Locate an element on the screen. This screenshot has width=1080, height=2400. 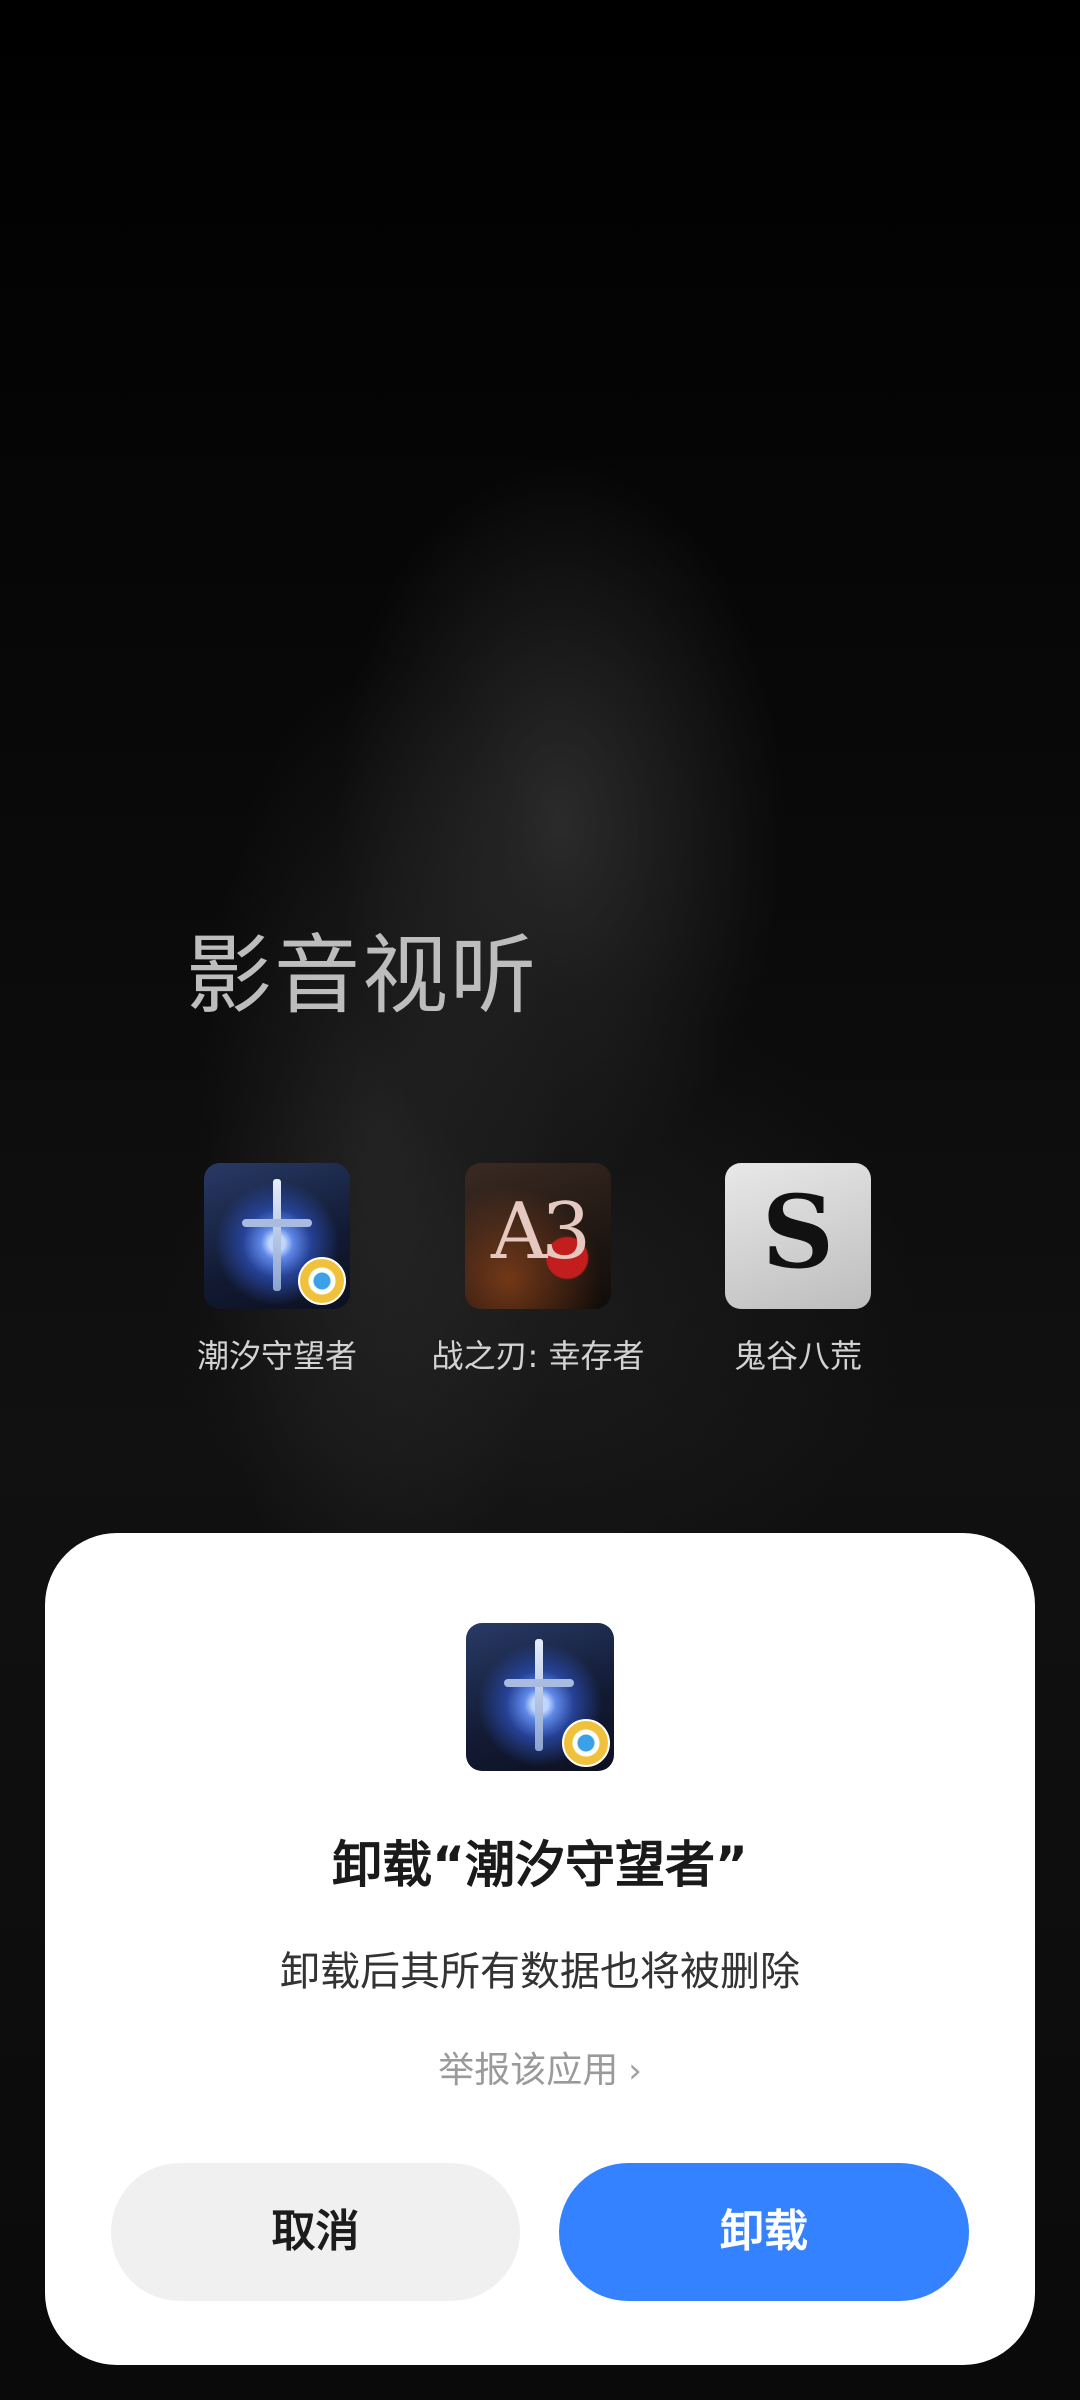
a3-logo-mark: A3 is located at coordinates (541, 1232).